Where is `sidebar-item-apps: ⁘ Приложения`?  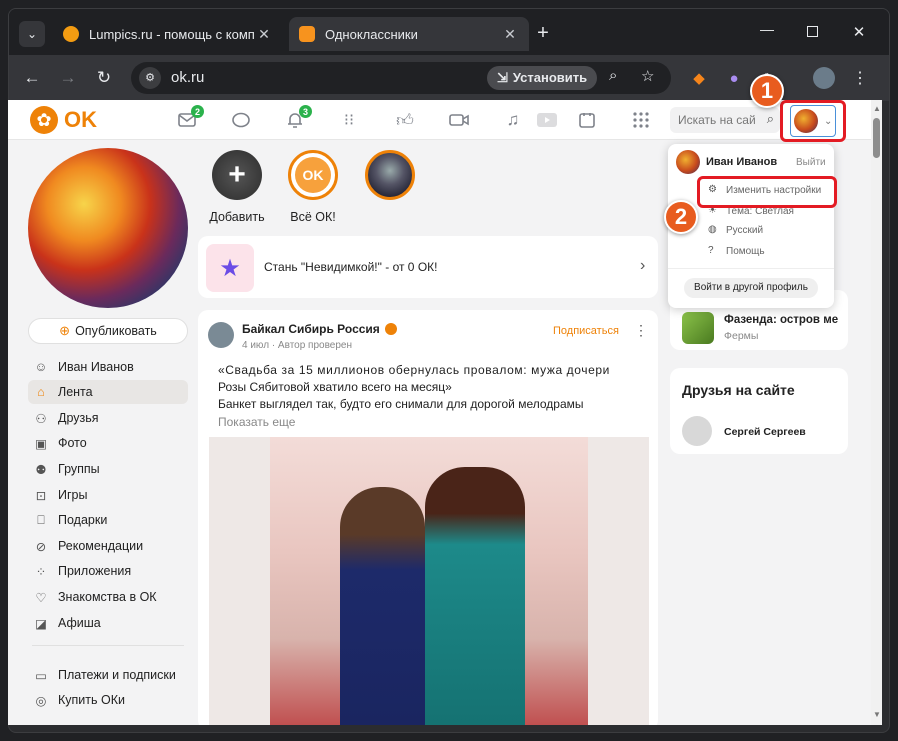
sidebar-item-apps: ⁘ Приложения is located at coordinates (108, 571).